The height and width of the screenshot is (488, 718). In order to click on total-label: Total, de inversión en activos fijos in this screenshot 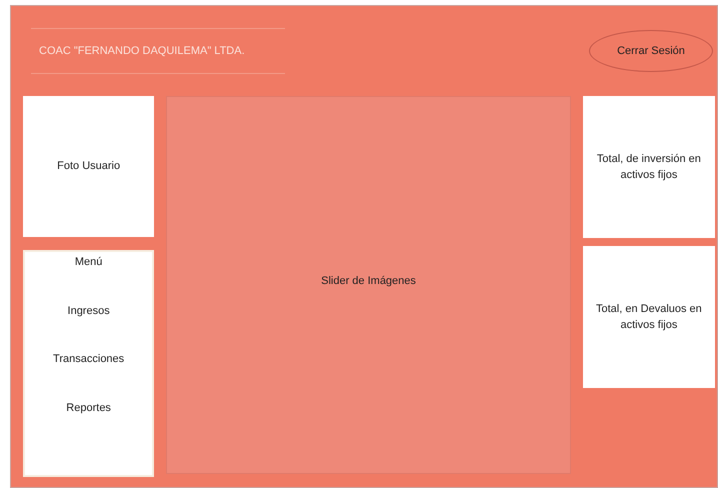, I will do `click(649, 167)`.